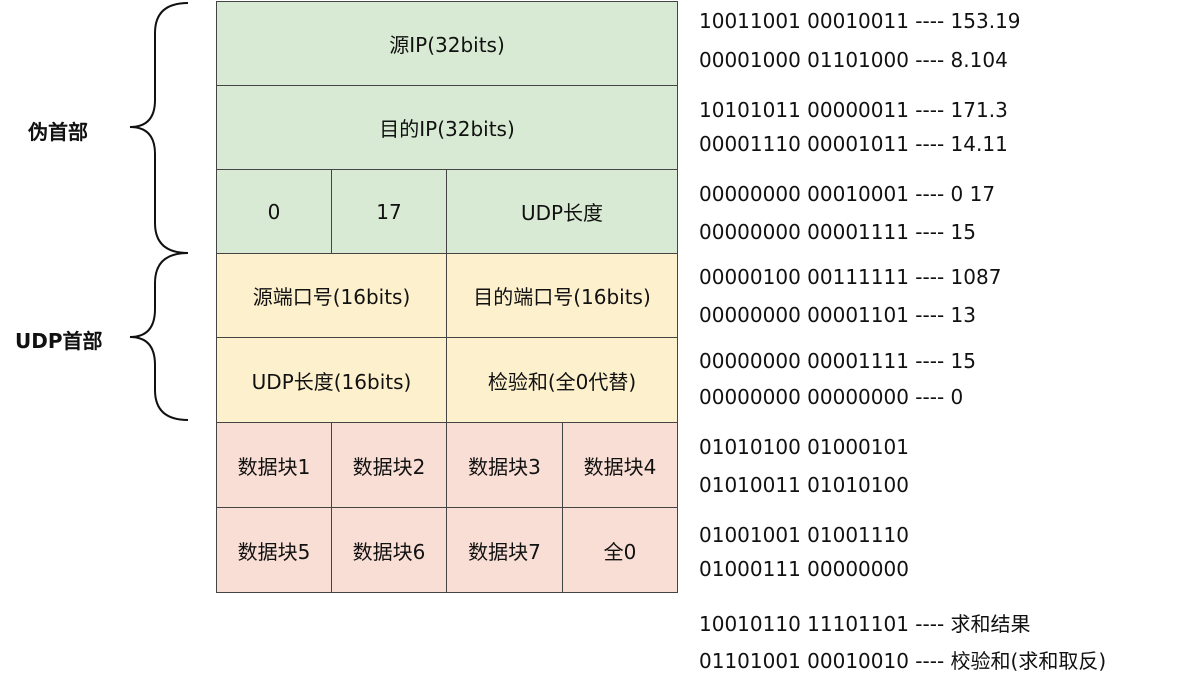  Describe the element at coordinates (837, 315) in the screenshot. I see `binary-row: 00000000 00001101 ---- 13` at that location.